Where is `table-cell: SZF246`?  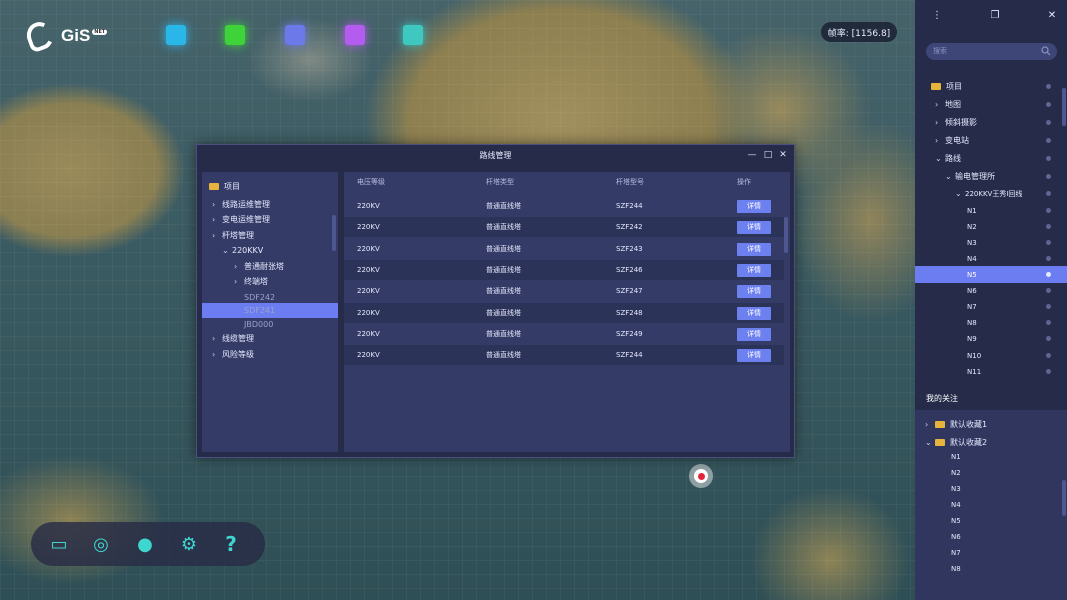
table-cell: SZF246 is located at coordinates (629, 269).